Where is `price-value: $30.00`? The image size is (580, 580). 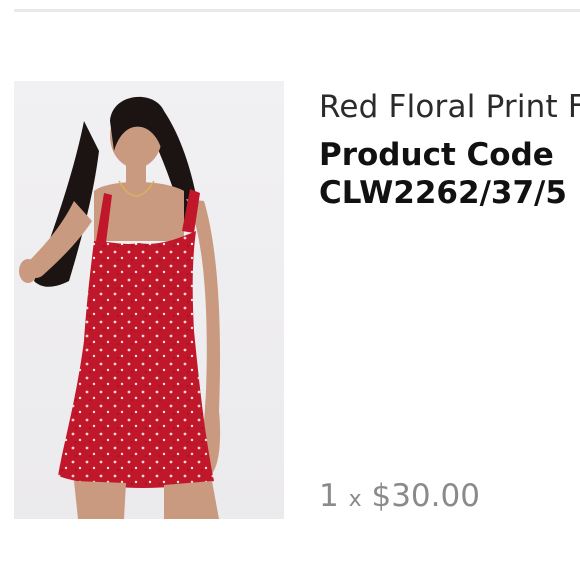
price-value: $30.00 is located at coordinates (425, 496).